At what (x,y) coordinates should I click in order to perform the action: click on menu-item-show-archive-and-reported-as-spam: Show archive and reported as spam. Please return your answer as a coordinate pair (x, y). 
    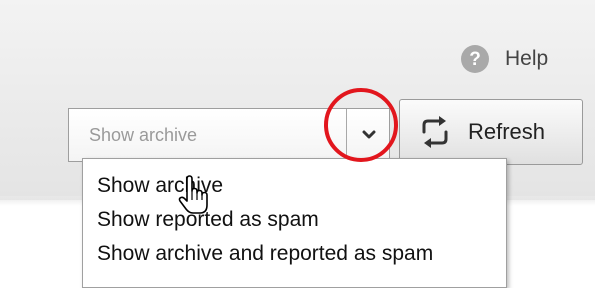
    Looking at the image, I should click on (294, 254).